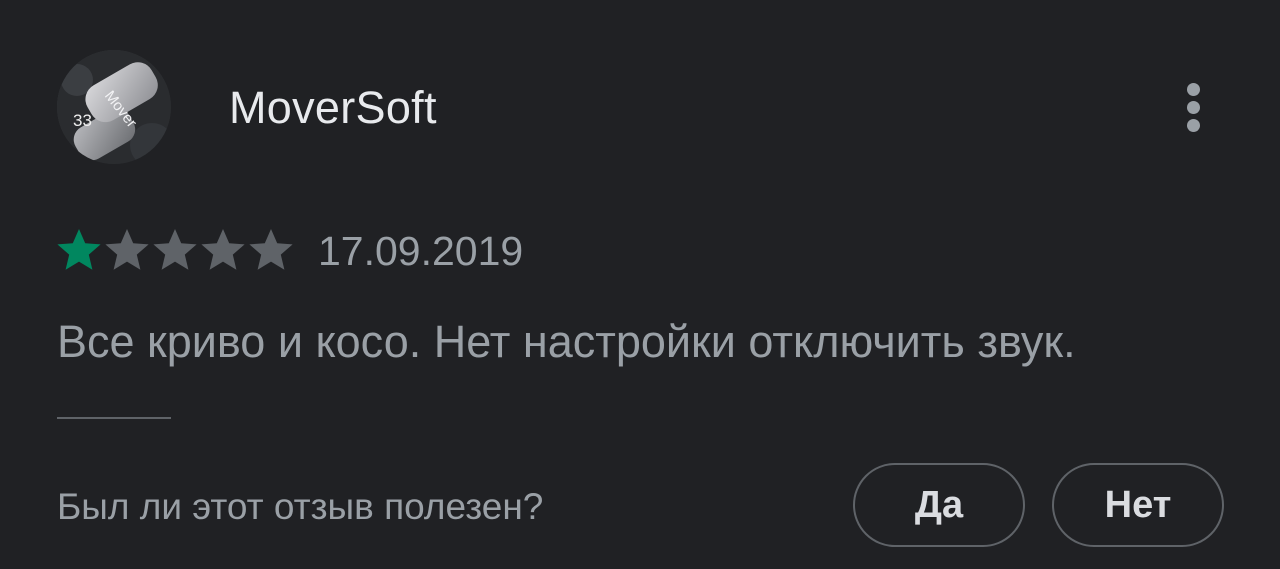  I want to click on helpful-question: Был ли этот отзыв полезен?, so click(300, 506).